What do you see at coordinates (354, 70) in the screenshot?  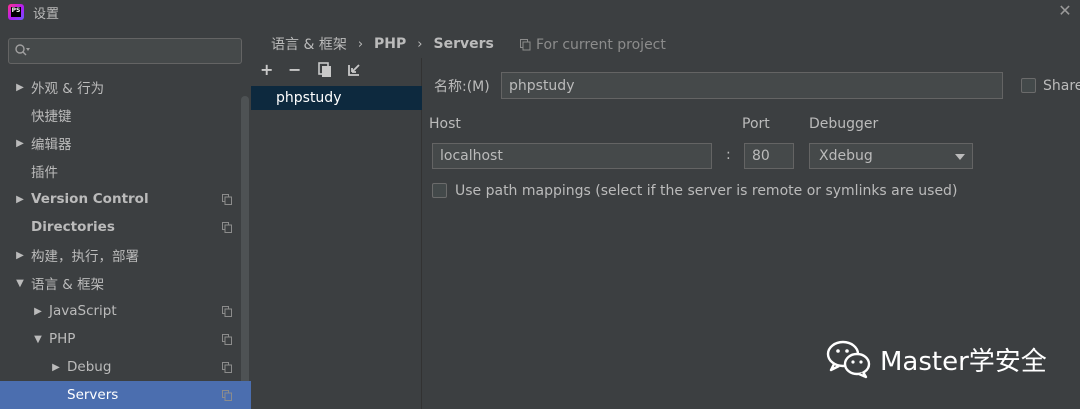 I see `import-icon` at bounding box center [354, 70].